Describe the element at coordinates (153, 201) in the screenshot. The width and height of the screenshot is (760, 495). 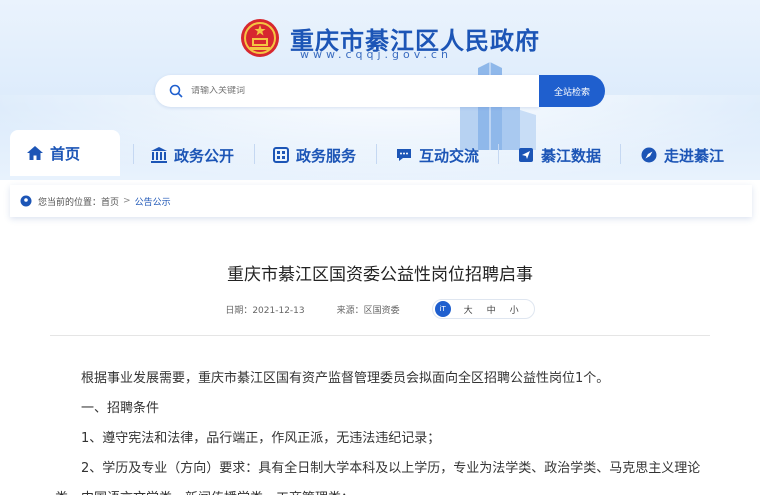
I see `breadcrumb-current: 公告公示` at that location.